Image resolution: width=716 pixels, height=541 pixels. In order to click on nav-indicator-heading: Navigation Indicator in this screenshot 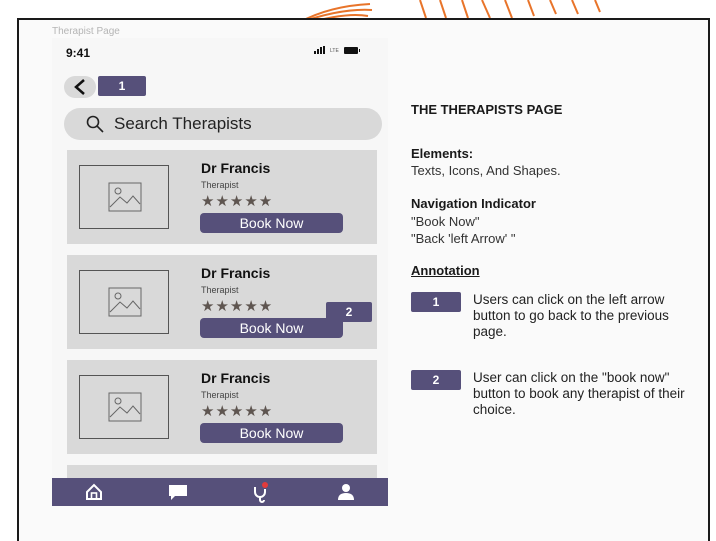, I will do `click(473, 203)`.